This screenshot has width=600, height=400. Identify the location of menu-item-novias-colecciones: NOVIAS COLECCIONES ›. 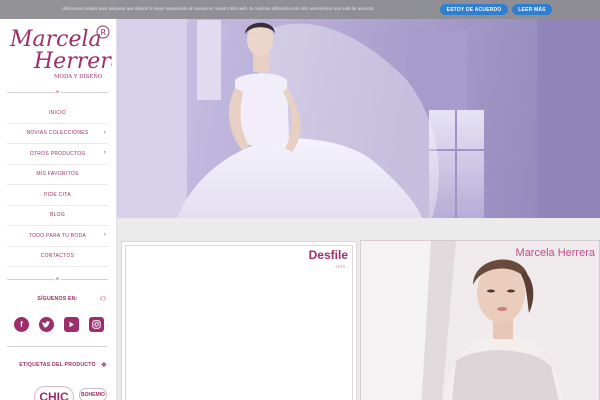
(57, 134).